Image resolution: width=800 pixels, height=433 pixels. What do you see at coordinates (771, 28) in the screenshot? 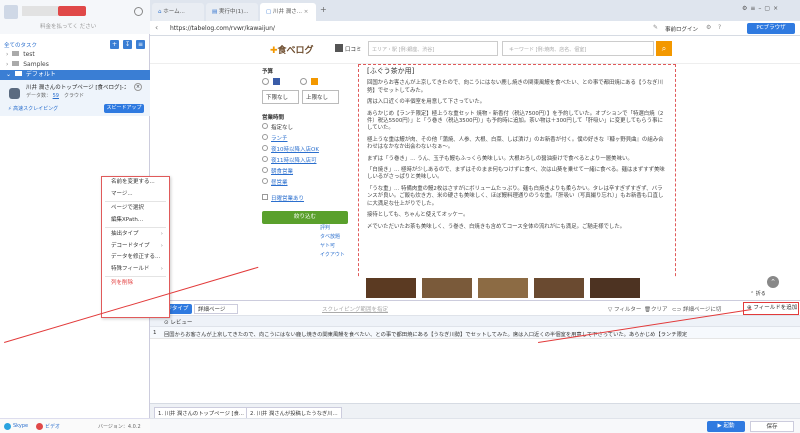
I see `pc-browser-button: PCブラウザ` at bounding box center [771, 28].